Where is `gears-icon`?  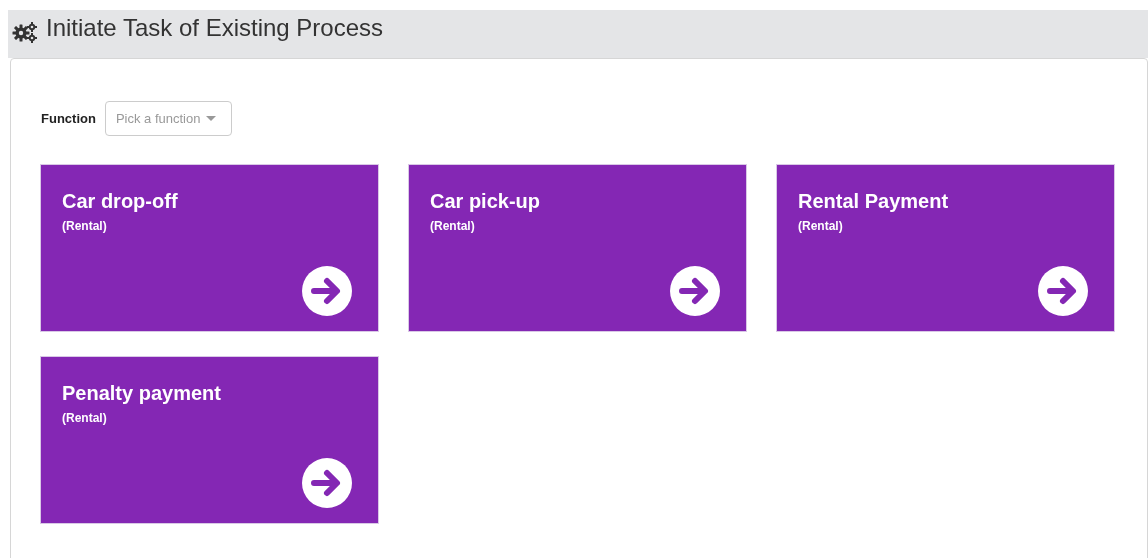 gears-icon is located at coordinates (25, 32).